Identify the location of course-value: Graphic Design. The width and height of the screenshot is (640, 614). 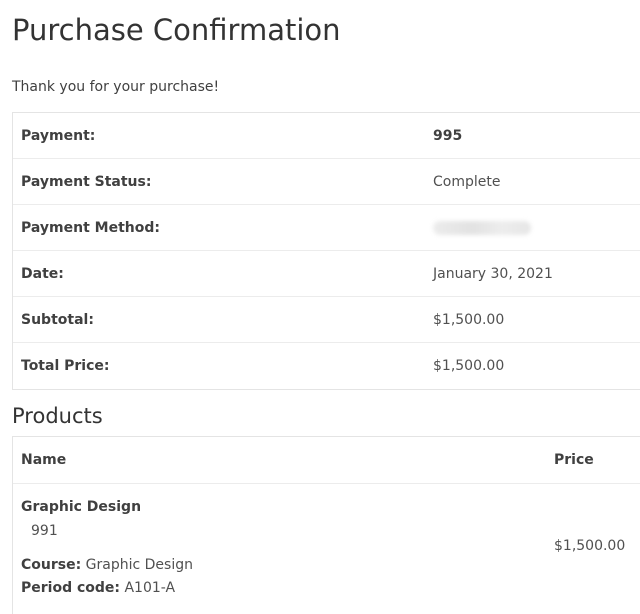
(139, 565).